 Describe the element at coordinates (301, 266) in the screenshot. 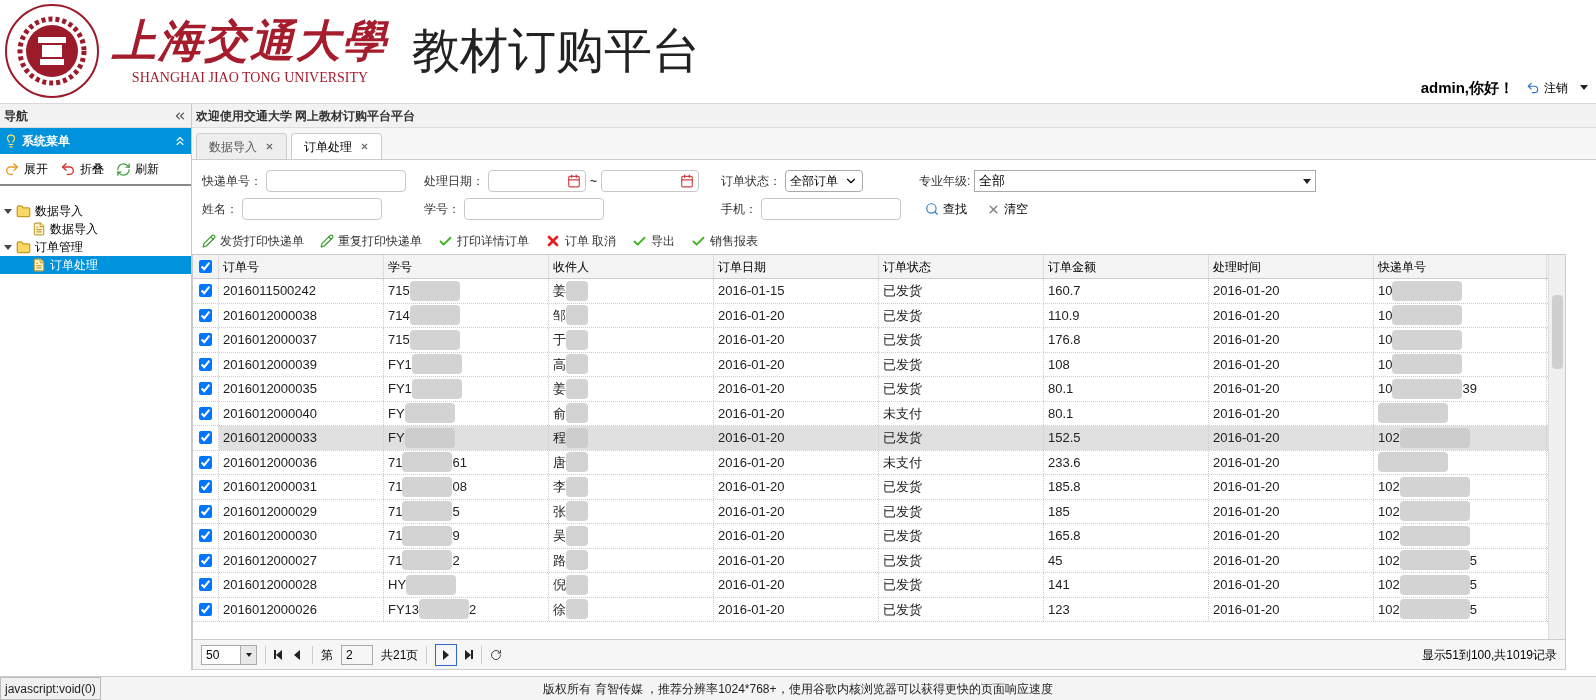

I see `column-header: 订单号` at that location.